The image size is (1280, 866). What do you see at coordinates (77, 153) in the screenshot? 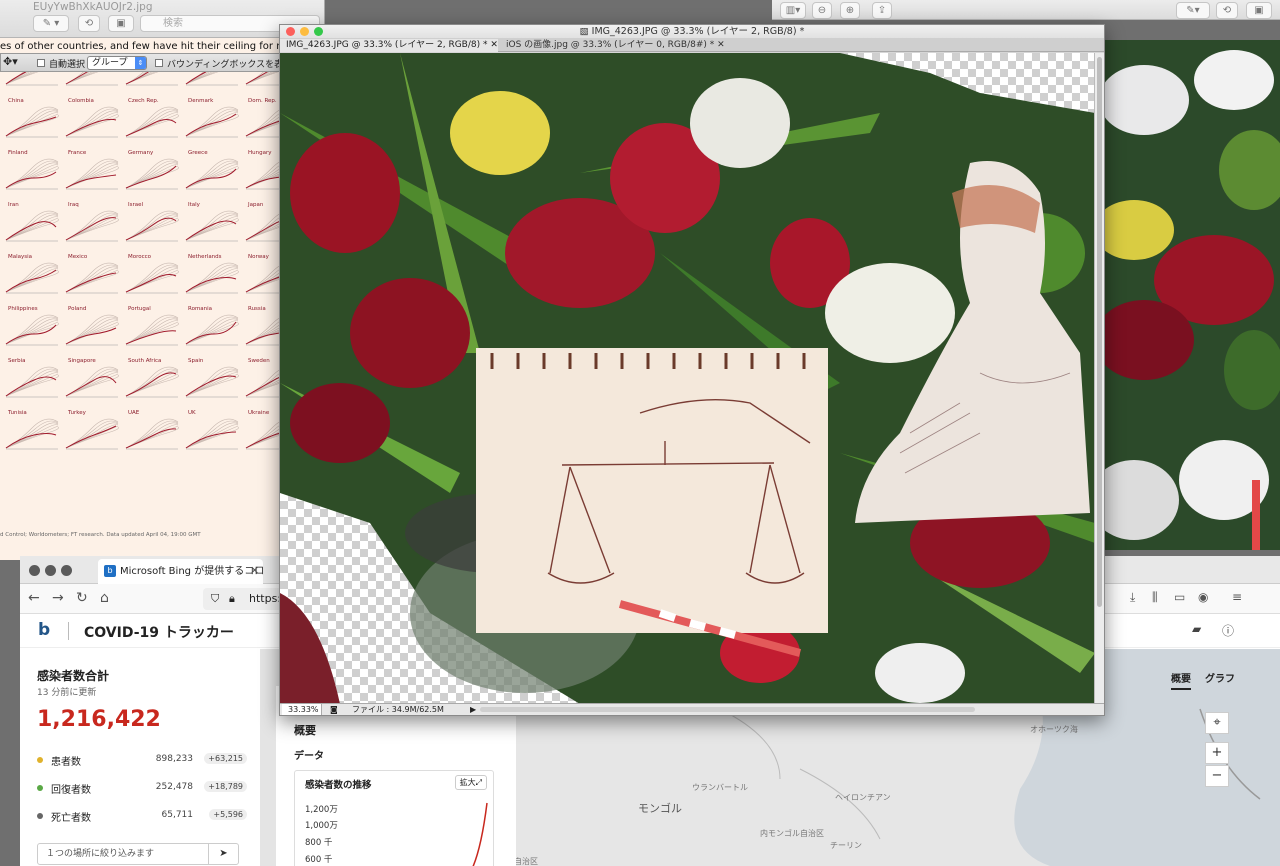
I see `mini-chart-label: France` at bounding box center [77, 153].